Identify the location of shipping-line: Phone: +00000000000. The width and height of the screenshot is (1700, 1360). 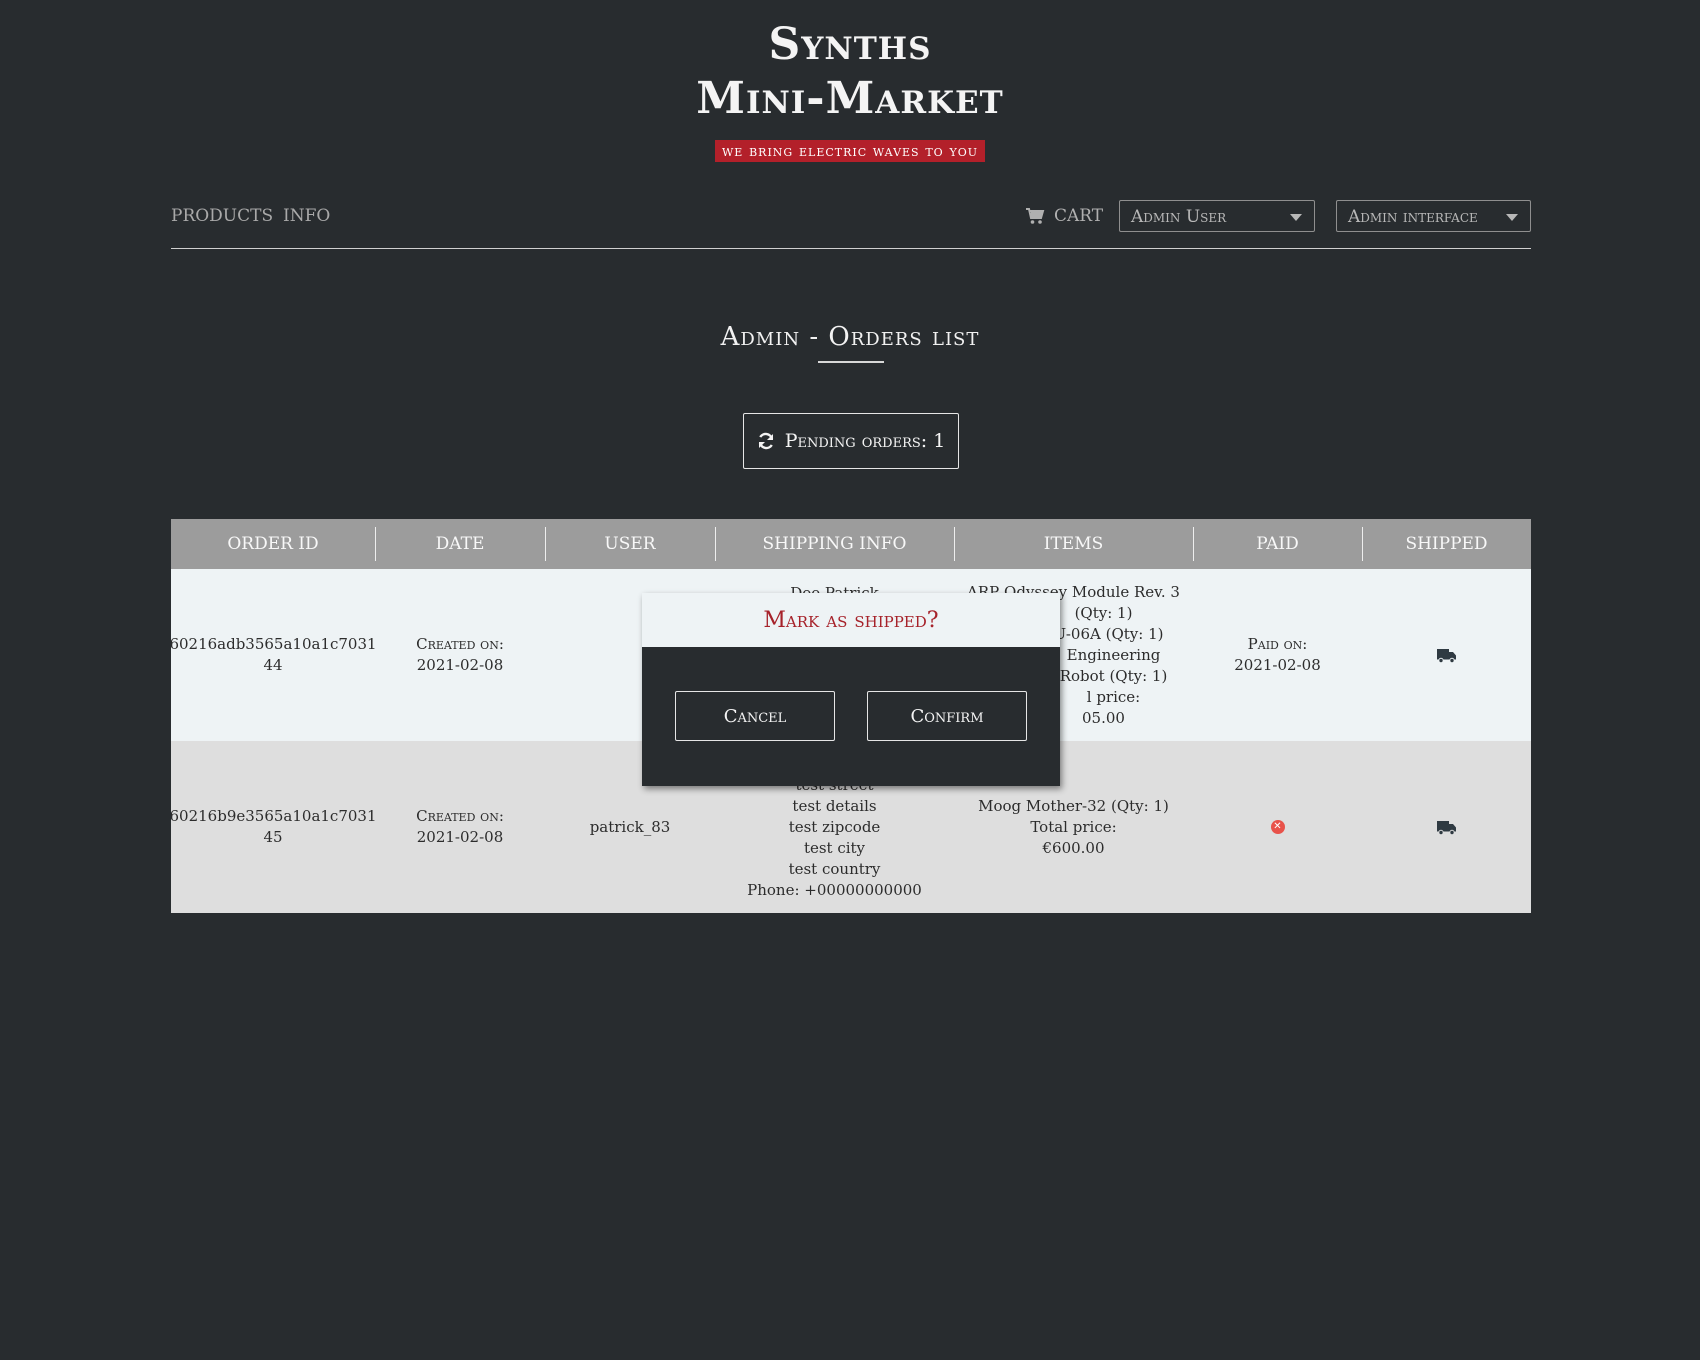
(834, 890).